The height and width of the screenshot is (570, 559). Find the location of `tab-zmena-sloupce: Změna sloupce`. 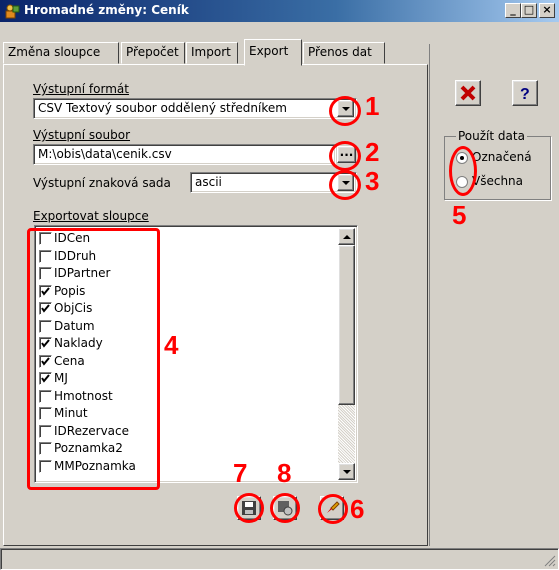

tab-zmena-sloupce: Změna sloupce is located at coordinates (61, 53).